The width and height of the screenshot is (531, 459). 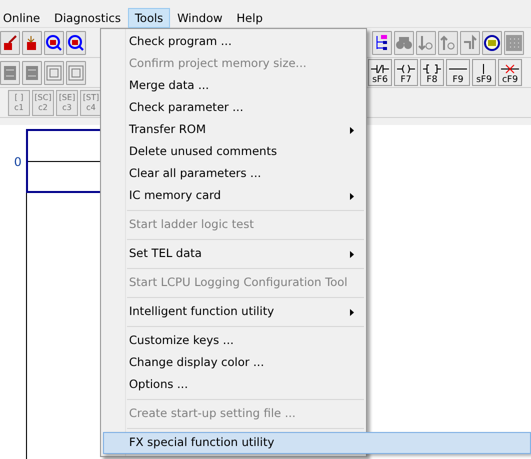 I want to click on menu-item: Set TEL data, so click(x=233, y=254).